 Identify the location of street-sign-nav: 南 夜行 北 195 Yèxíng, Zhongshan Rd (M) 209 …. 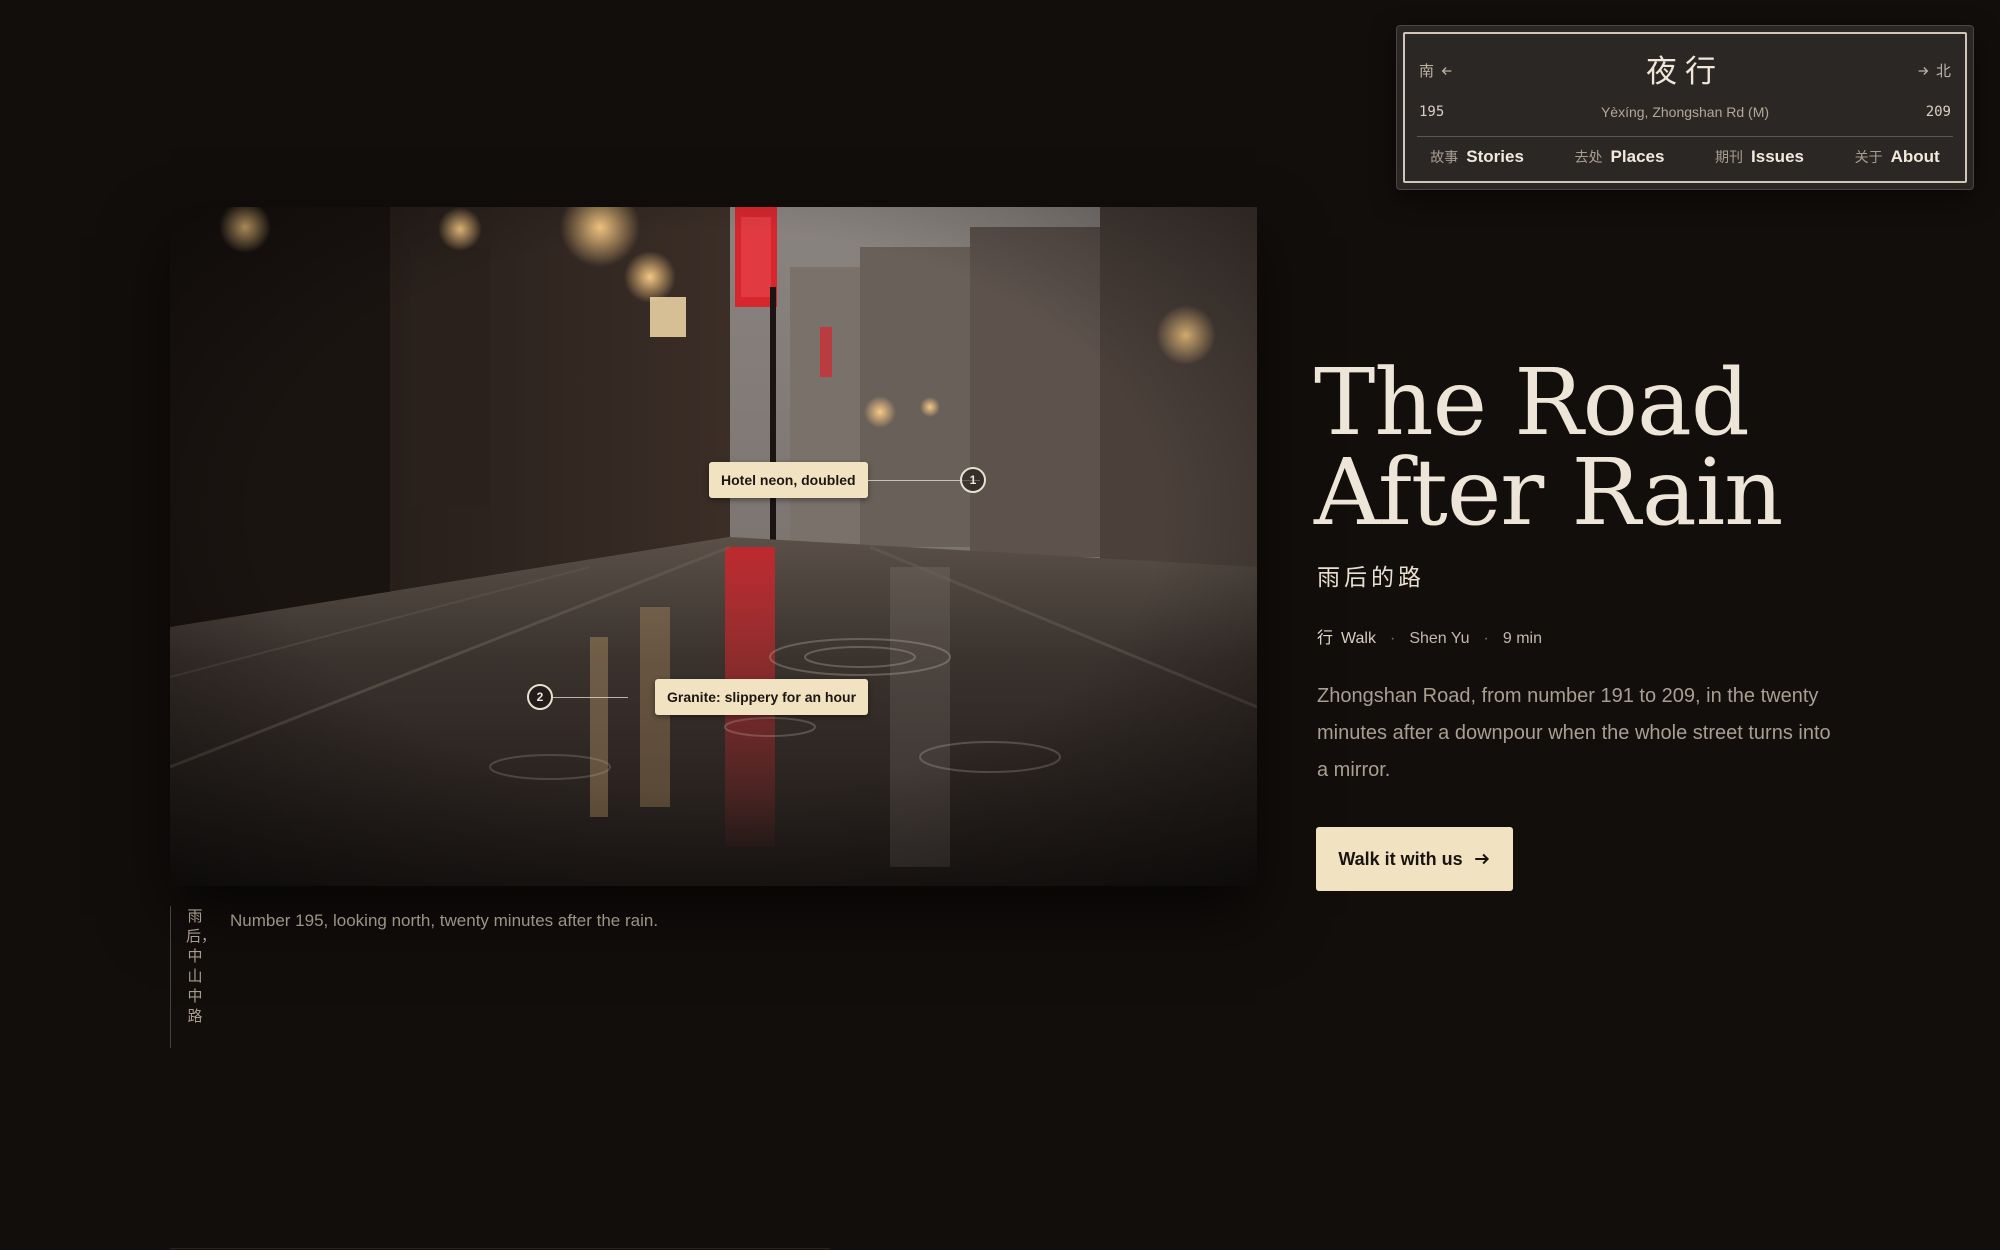
(1685, 107).